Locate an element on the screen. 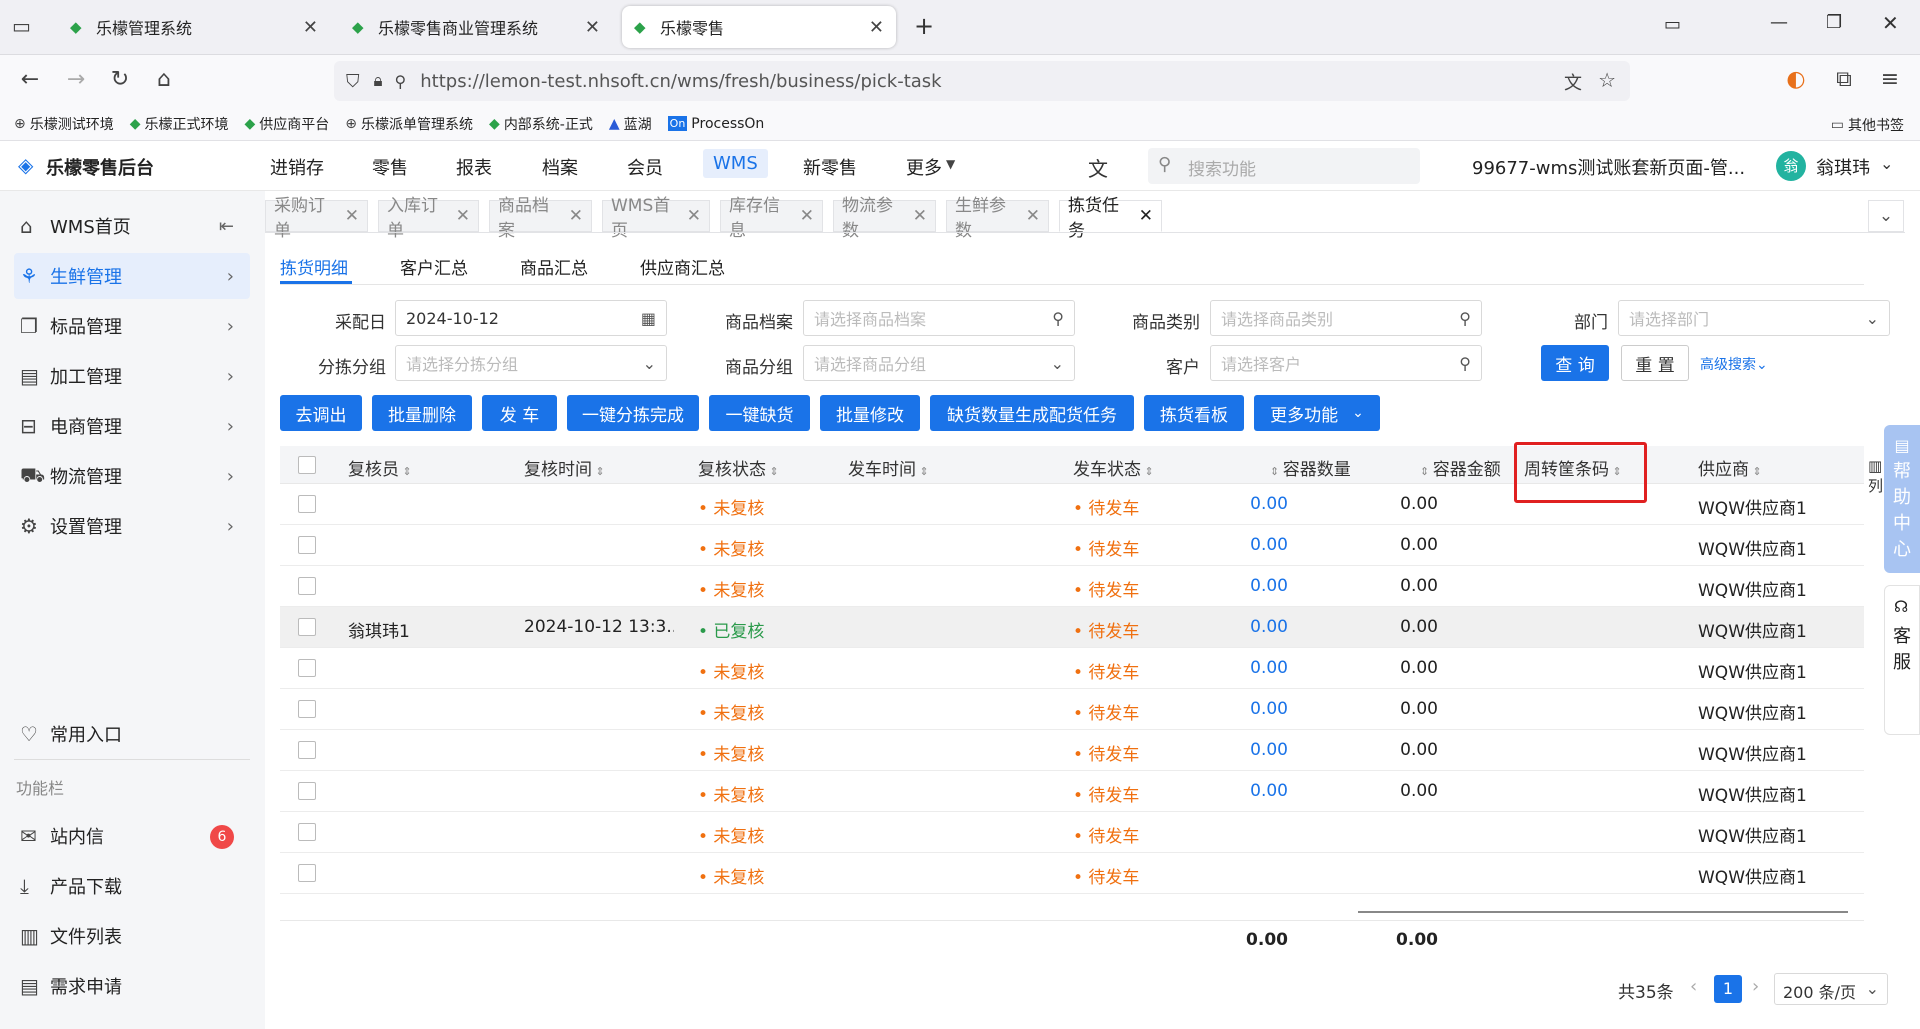 The image size is (1920, 1029). group-select: 请选择分拣分组 ⌄ is located at coordinates (531, 363).